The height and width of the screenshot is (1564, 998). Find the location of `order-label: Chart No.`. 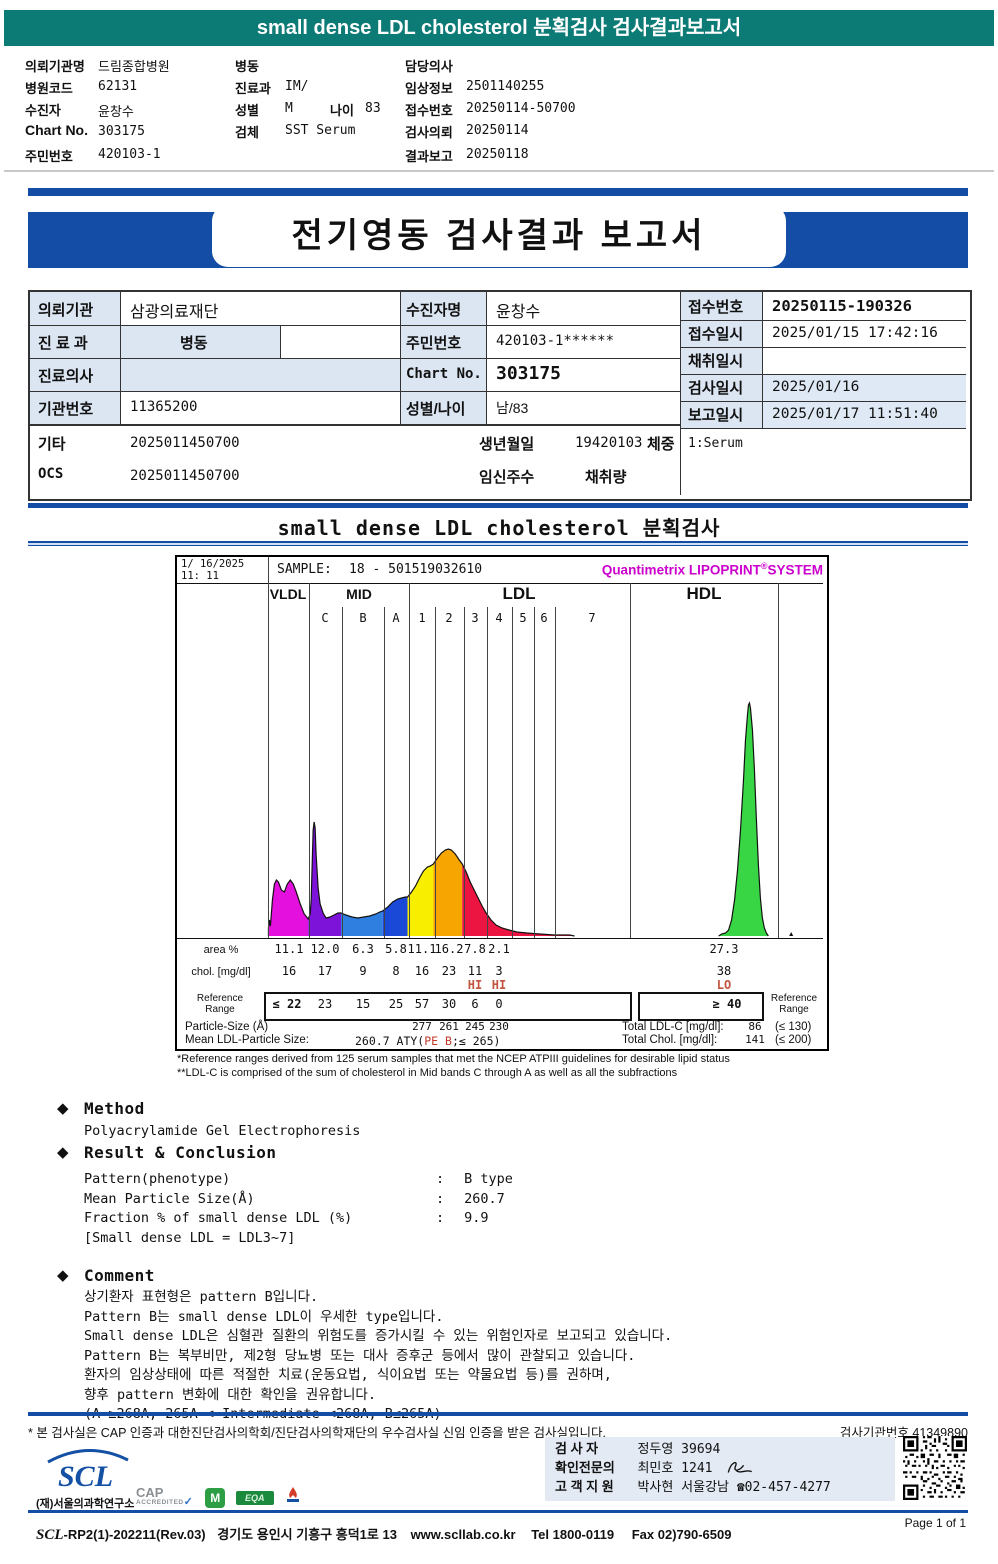

order-label: Chart No. is located at coordinates (444, 374).